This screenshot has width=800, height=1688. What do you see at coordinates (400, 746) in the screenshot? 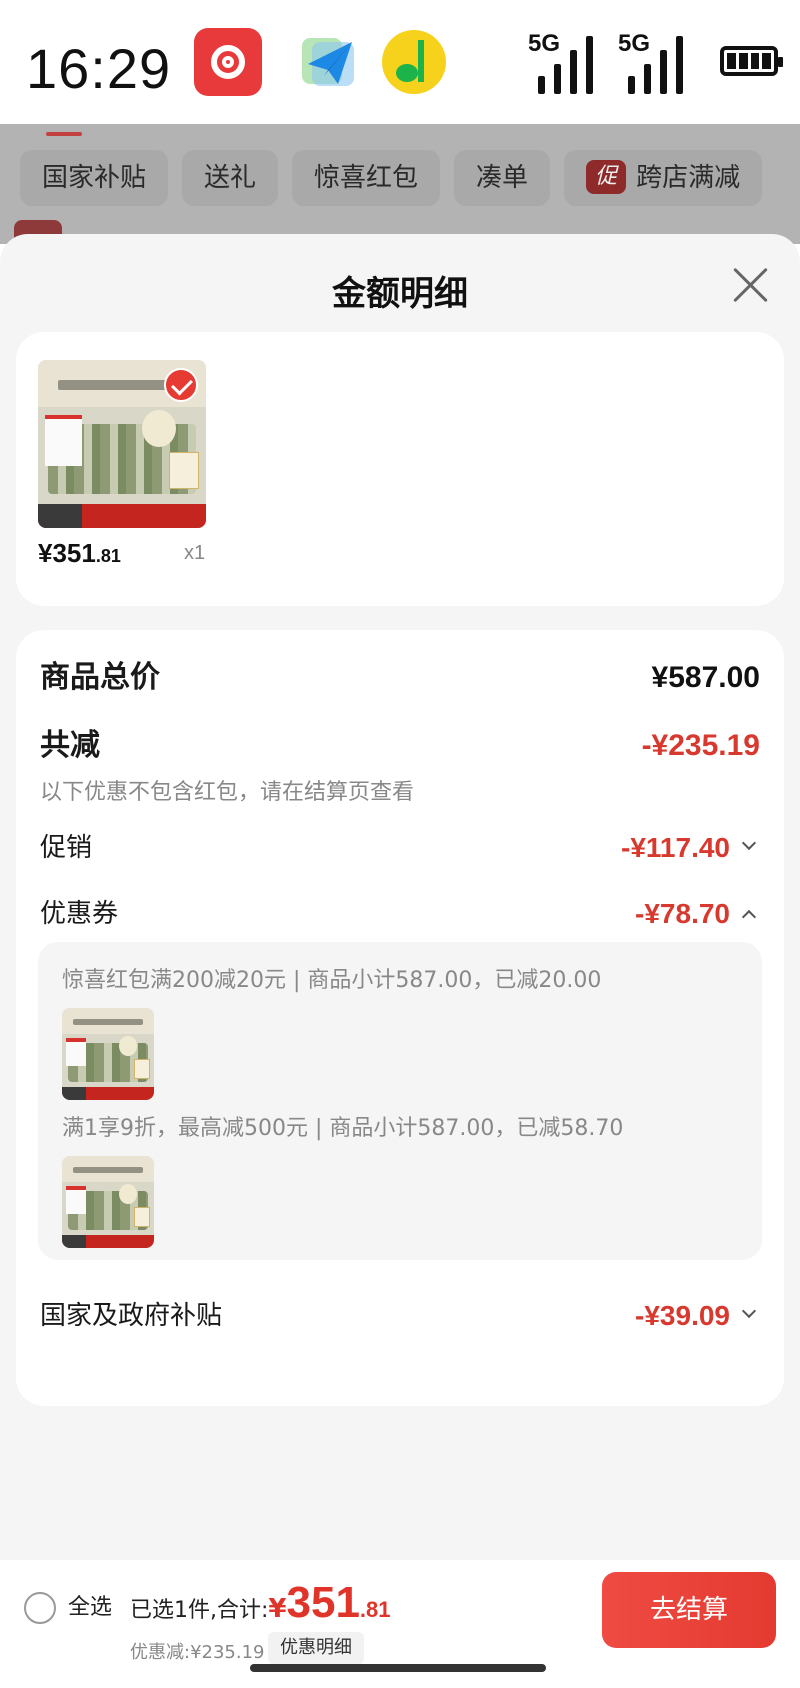
I see `total-reduce-row: 共减 -¥235.19` at bounding box center [400, 746].